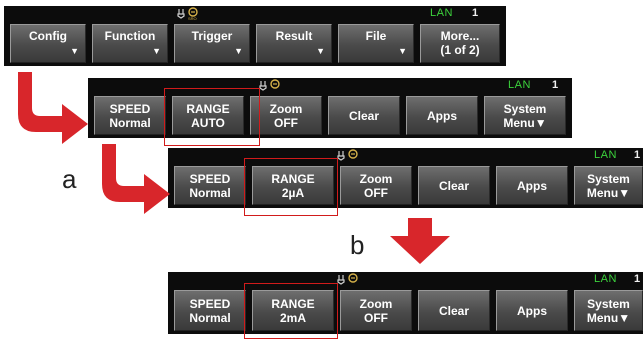  I want to click on status-bar: SRQ LAN 1, so click(255, 14).